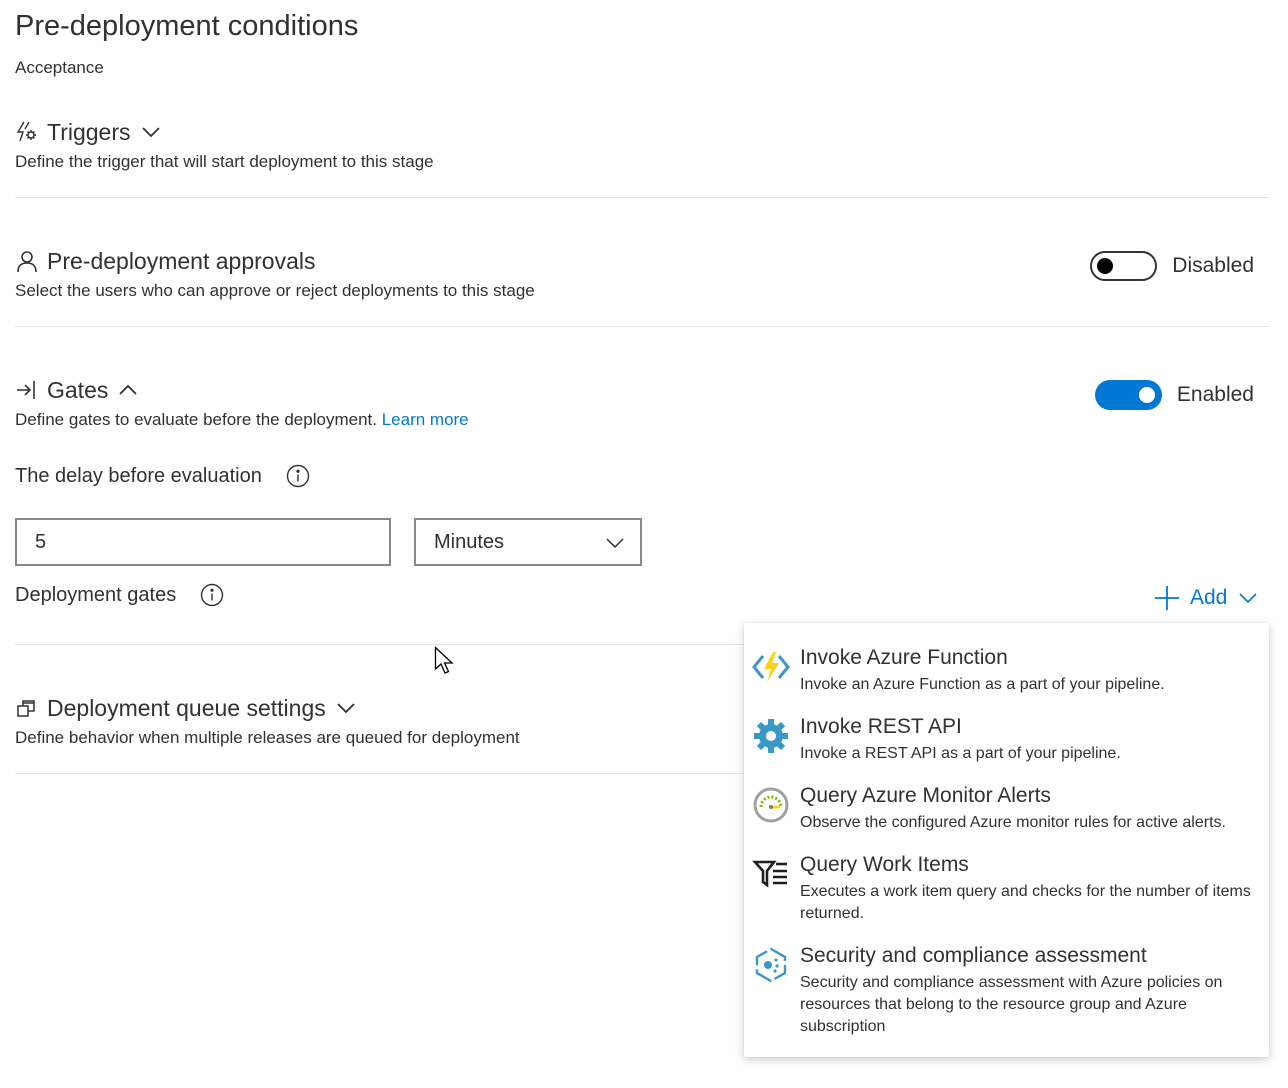  I want to click on delay-label: The delay before evaluation, so click(138, 475).